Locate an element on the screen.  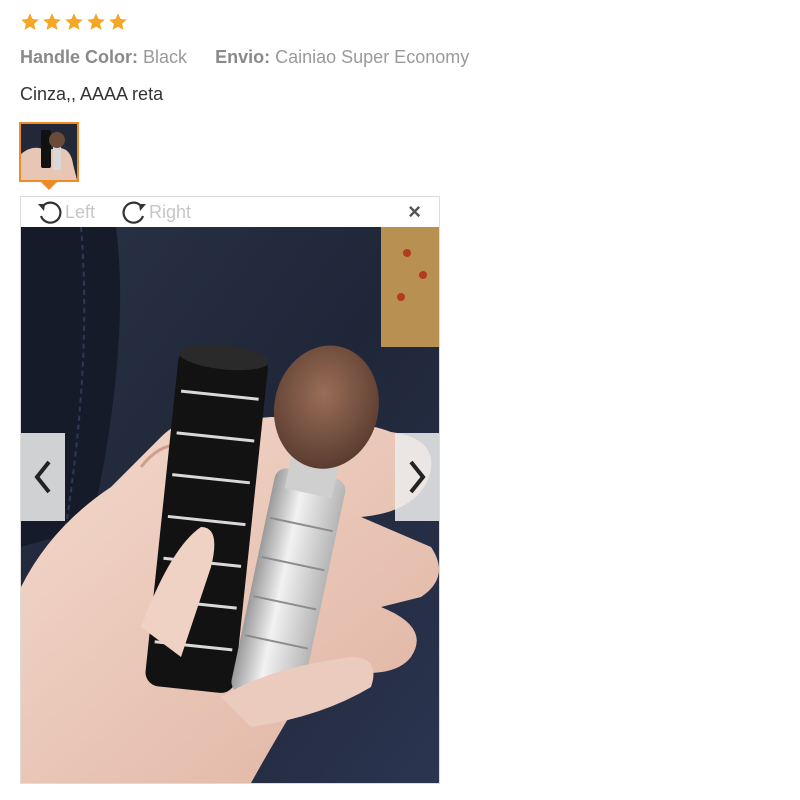
close-icon: × is located at coordinates (414, 212).